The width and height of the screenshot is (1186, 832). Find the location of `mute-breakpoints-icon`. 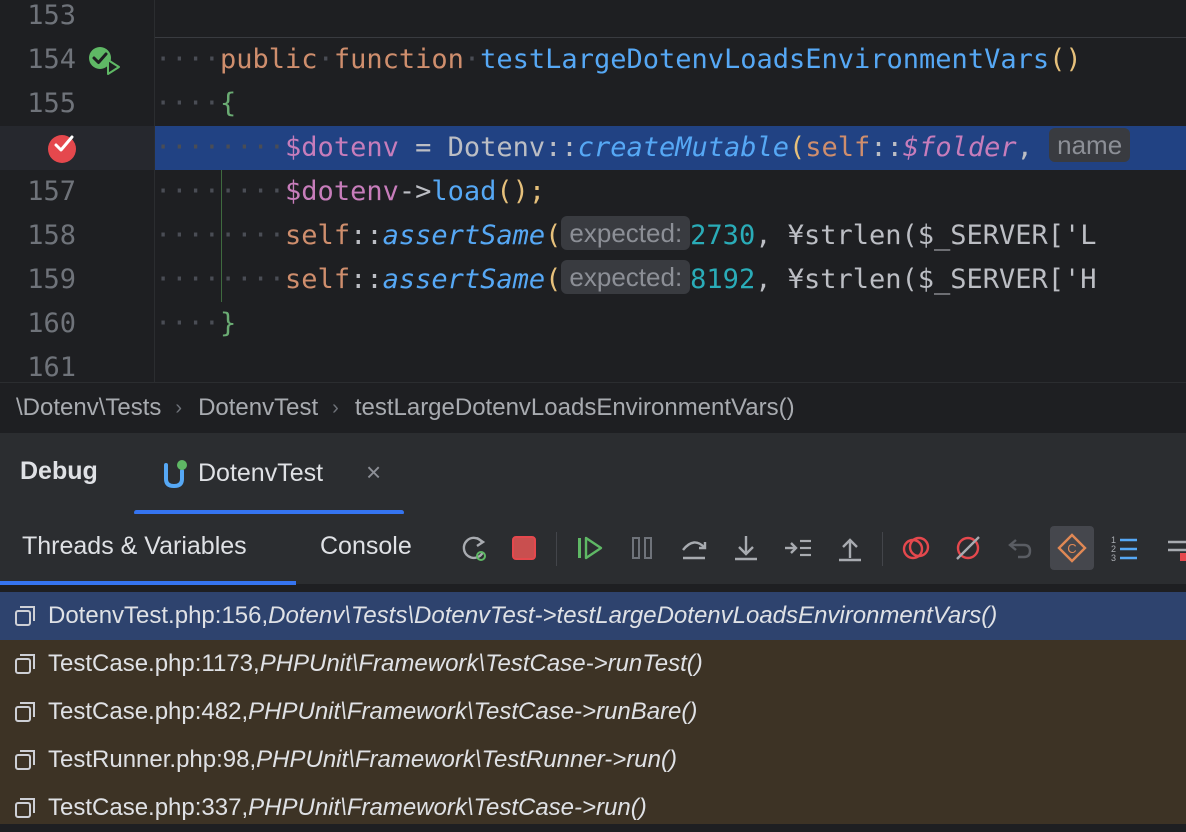

mute-breakpoints-icon is located at coordinates (968, 548).